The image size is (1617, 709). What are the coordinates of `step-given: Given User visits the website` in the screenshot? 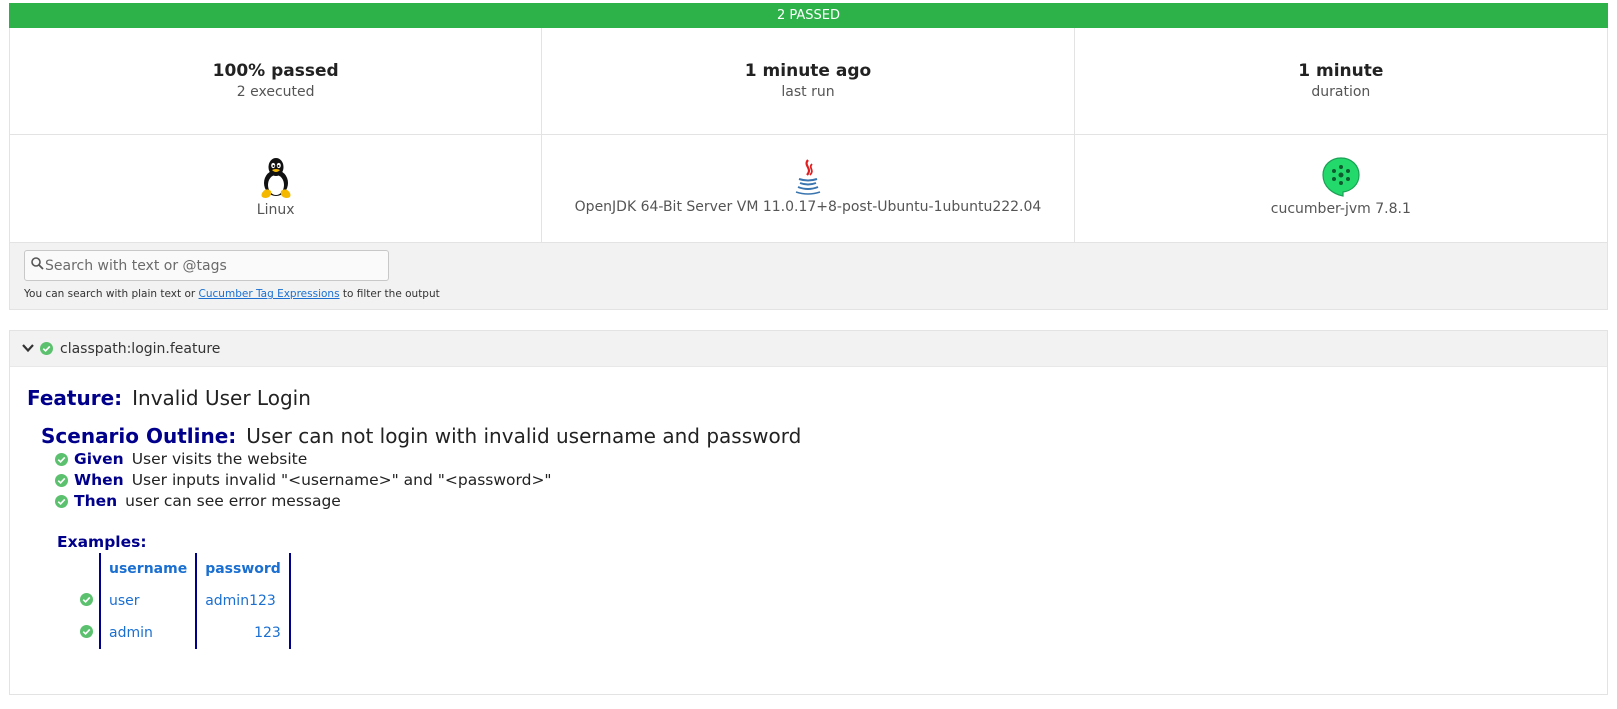 It's located at (181, 459).